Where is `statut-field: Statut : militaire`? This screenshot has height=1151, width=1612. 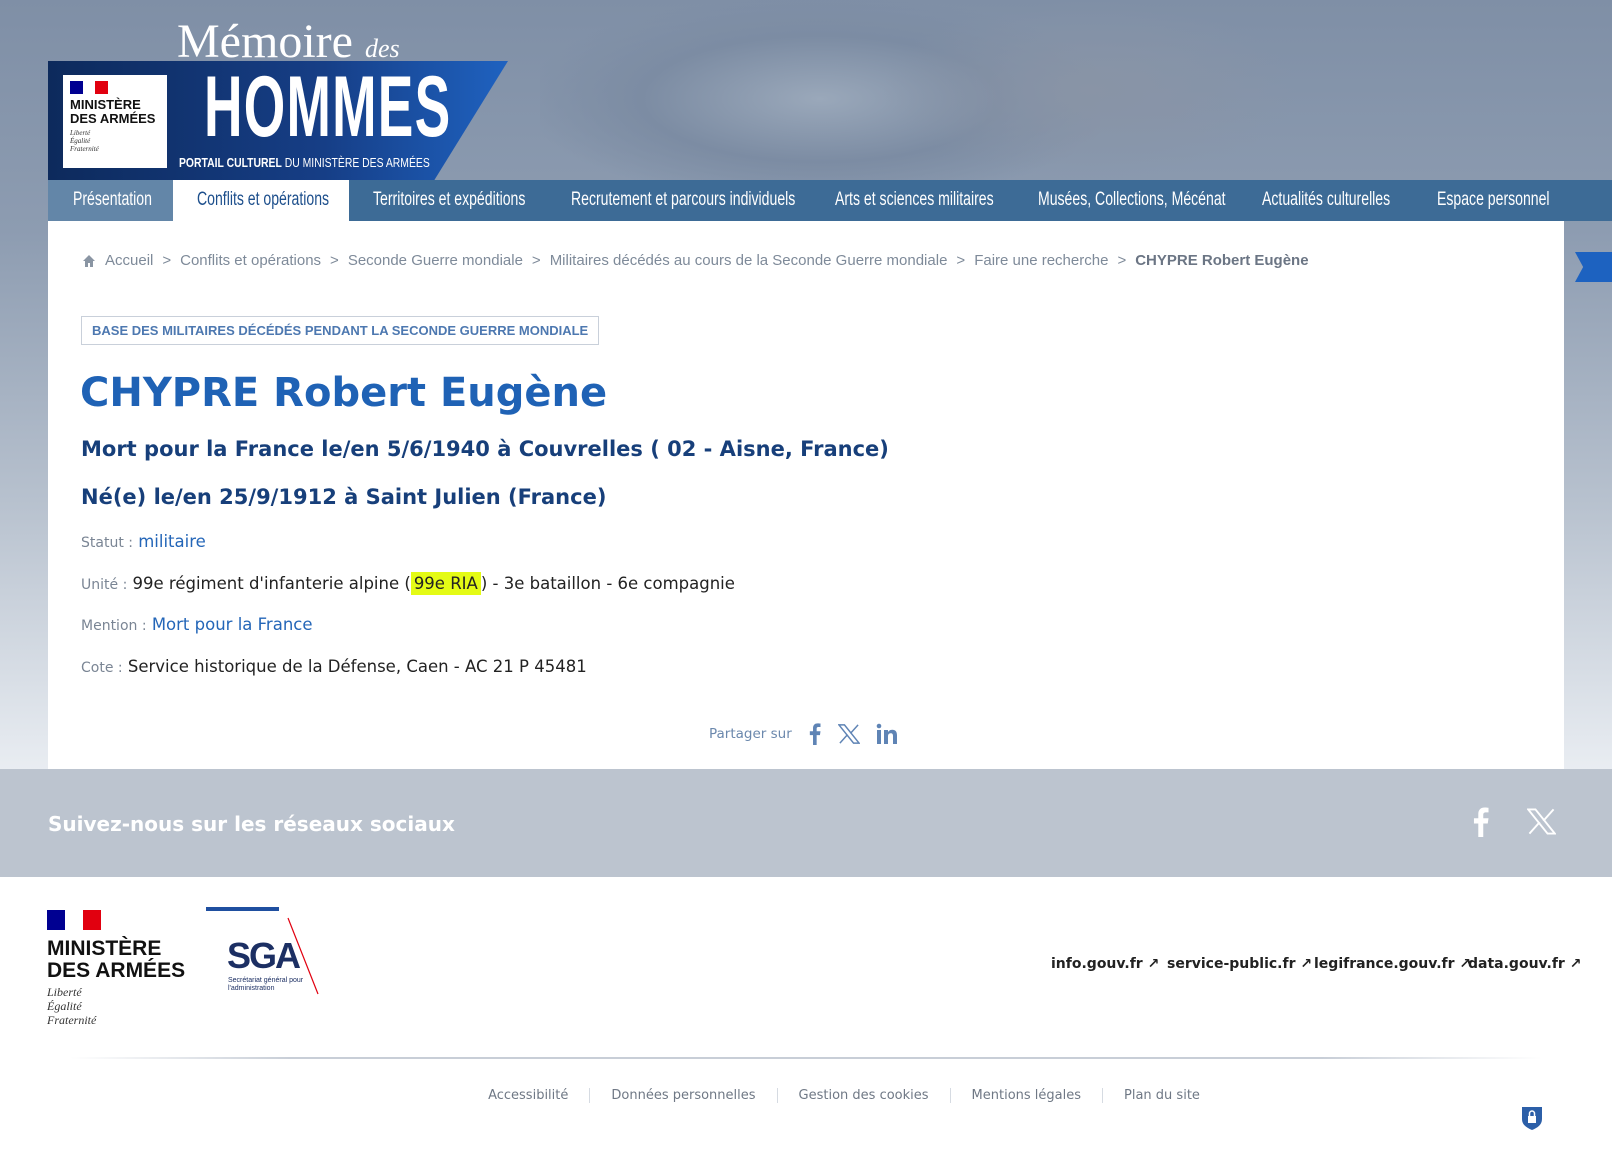
statut-field: Statut : militaire is located at coordinates (143, 541).